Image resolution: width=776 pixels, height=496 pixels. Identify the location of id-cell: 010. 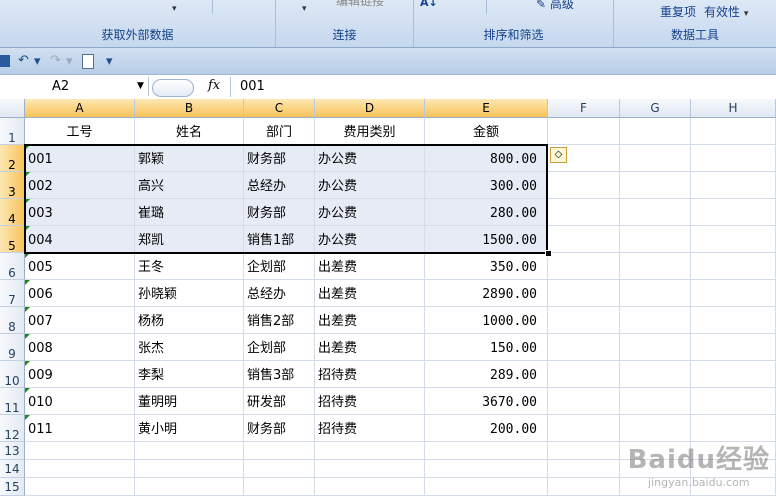
(80, 401).